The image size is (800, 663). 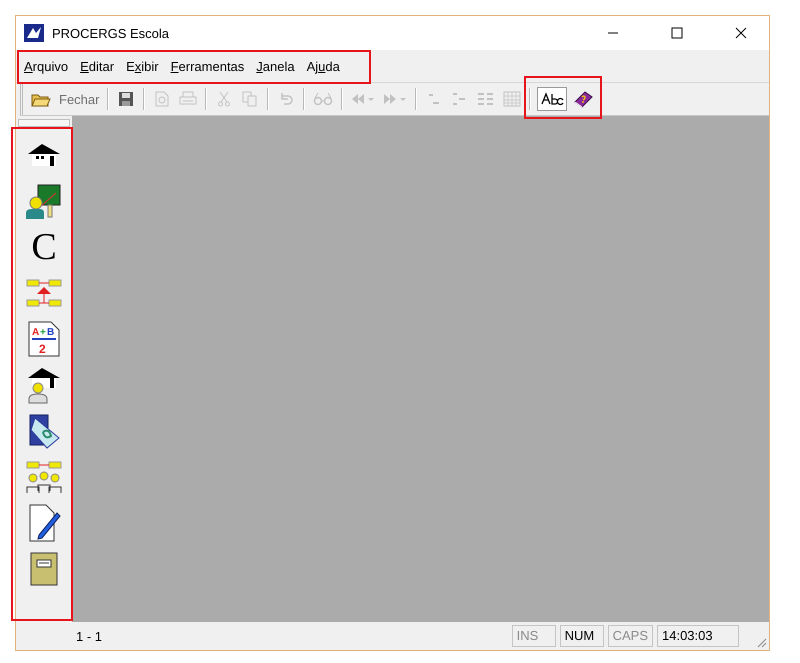 I want to click on close-icon, so click(x=741, y=33).